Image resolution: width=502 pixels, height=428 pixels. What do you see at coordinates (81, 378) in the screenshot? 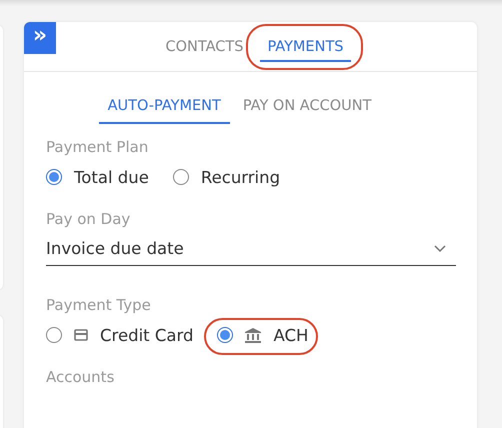
I see `field-label: Accounts` at bounding box center [81, 378].